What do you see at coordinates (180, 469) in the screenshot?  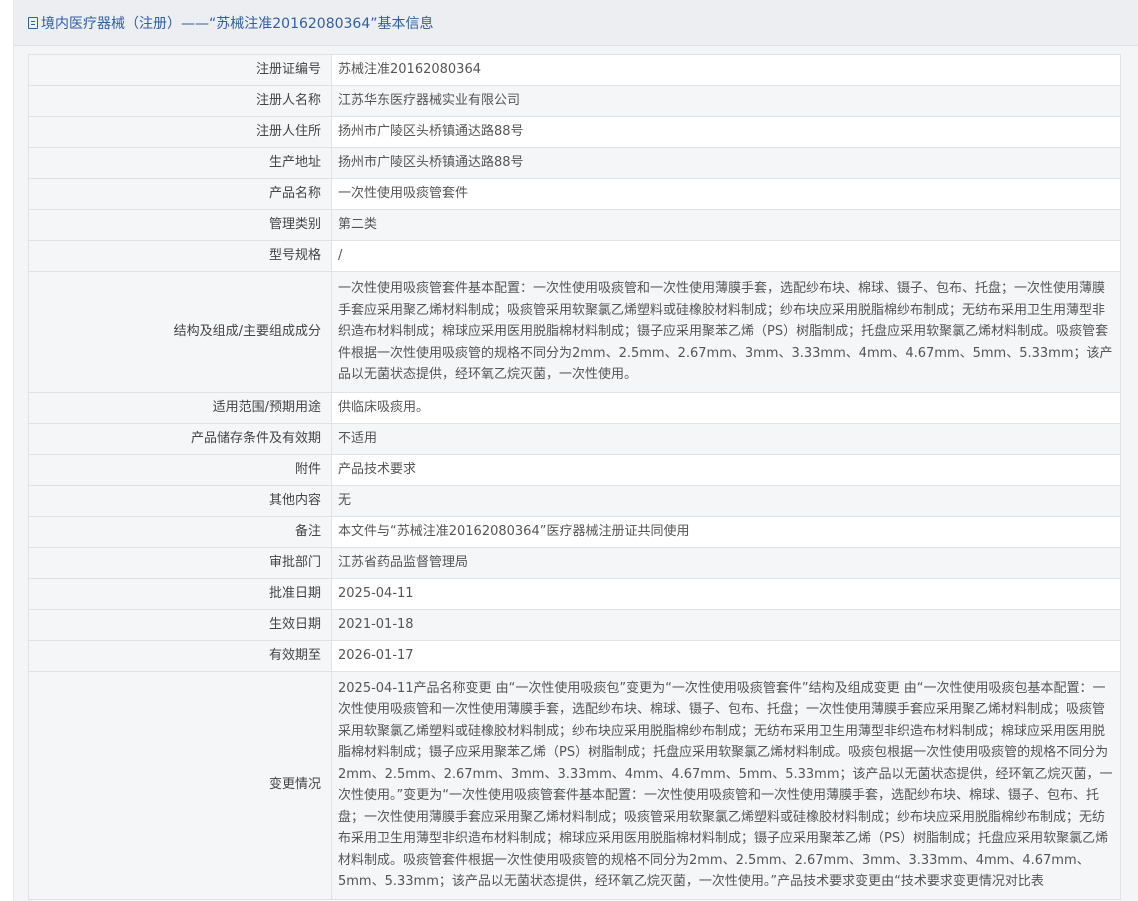 I see `field-label: 附件` at bounding box center [180, 469].